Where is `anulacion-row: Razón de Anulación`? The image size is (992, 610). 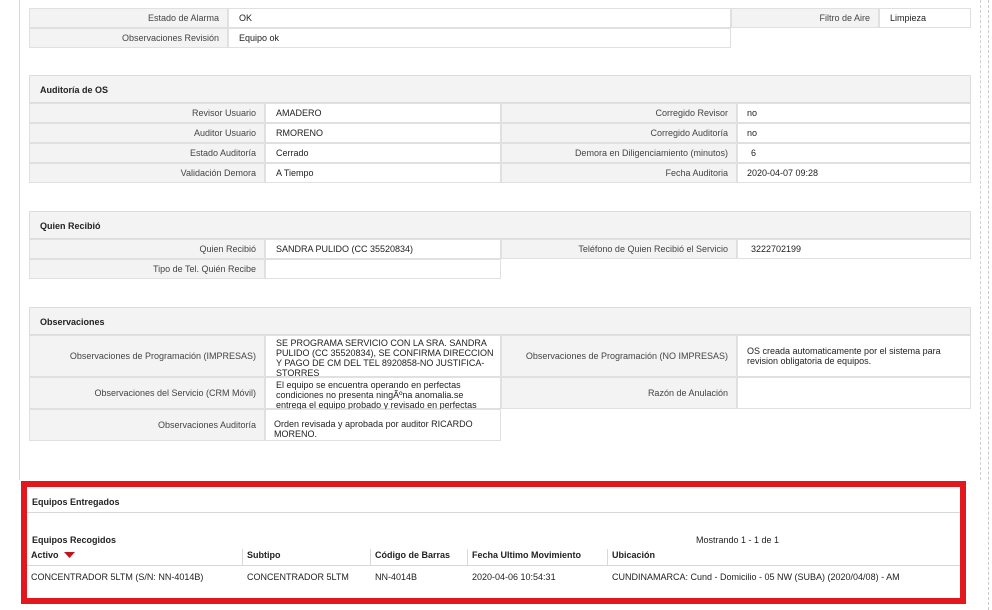 anulacion-row: Razón de Anulación is located at coordinates (736, 393).